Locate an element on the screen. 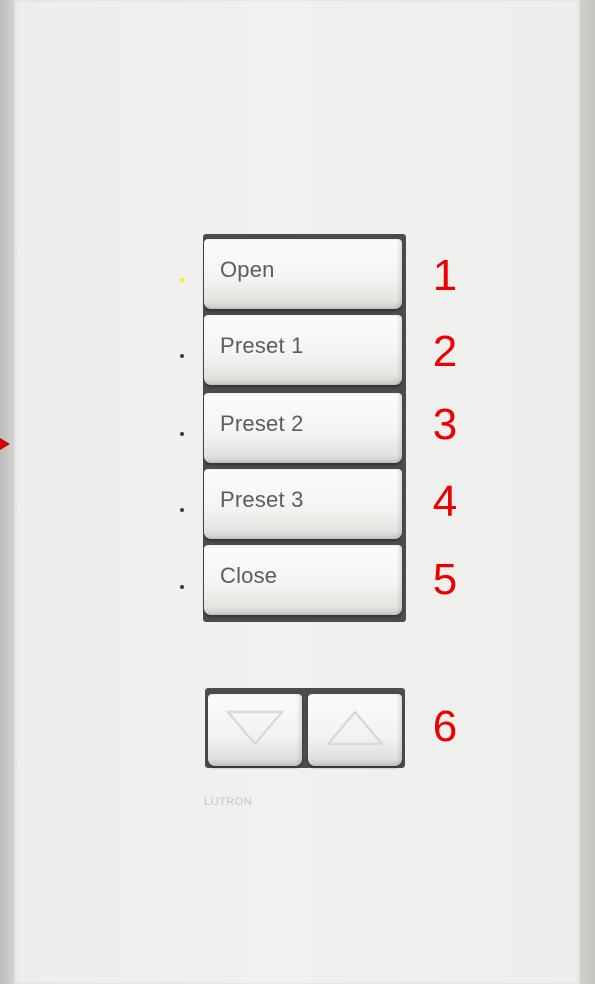 This screenshot has width=595, height=984. wall-left is located at coordinates (7, 492).